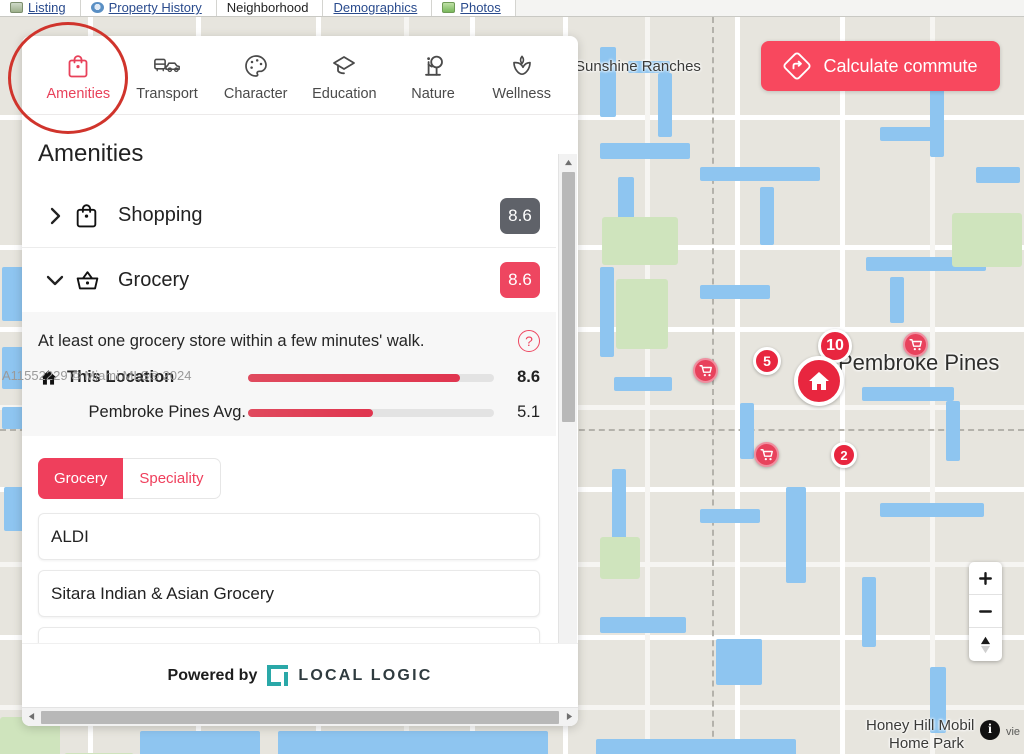 The image size is (1024, 754). I want to click on scroll-left-arrow, so click(31, 717).